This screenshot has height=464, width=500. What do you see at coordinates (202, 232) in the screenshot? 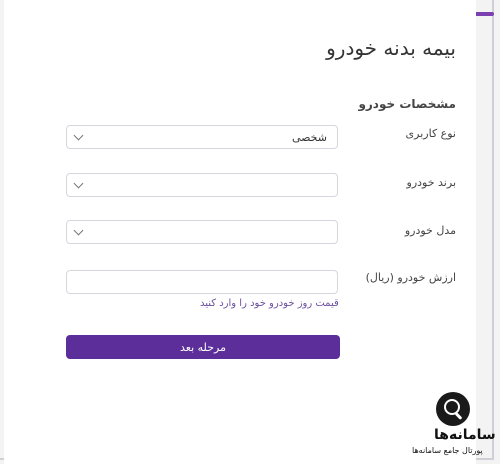
I see `model-select` at bounding box center [202, 232].